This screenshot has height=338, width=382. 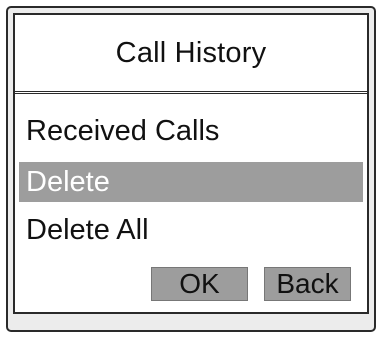 I want to click on ok-softkey: OK, so click(x=199, y=284).